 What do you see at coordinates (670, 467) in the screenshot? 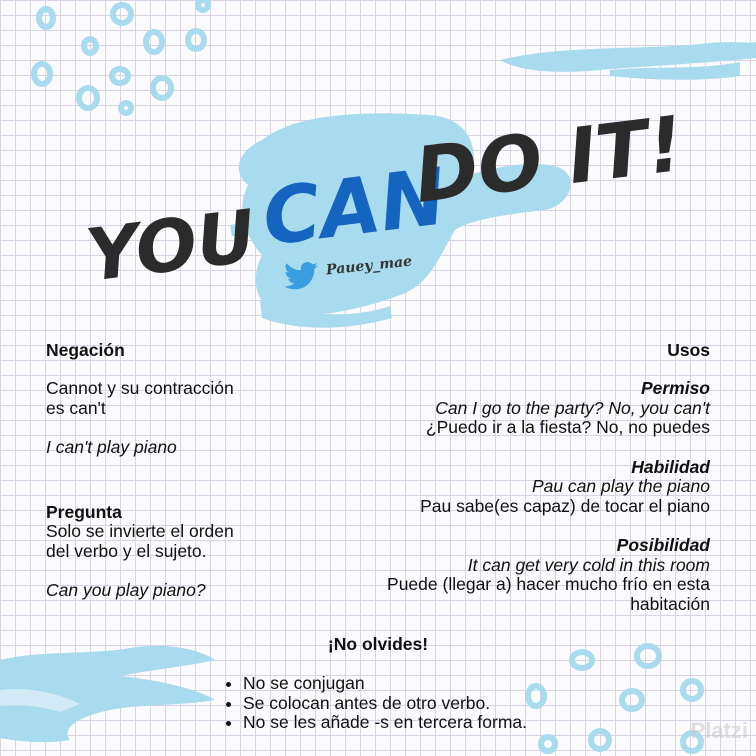
I see `habilidad-heading: Habilidad` at bounding box center [670, 467].